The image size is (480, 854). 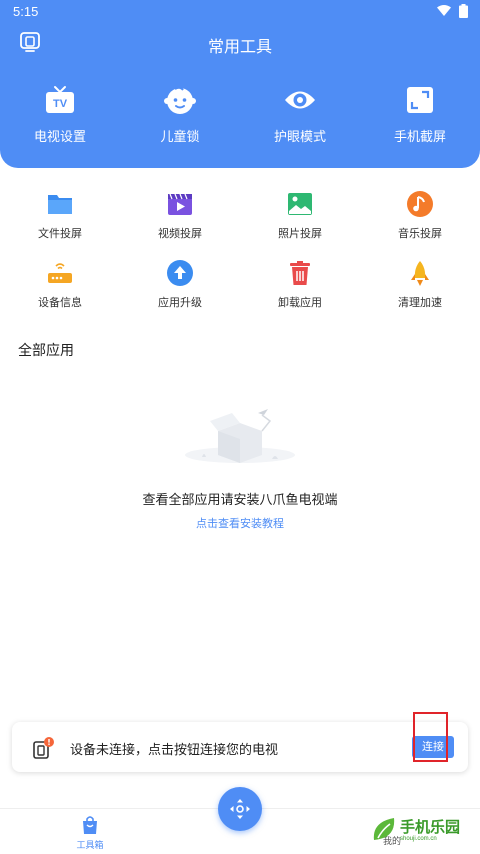 What do you see at coordinates (420, 273) in the screenshot?
I see `rocket-icon` at bounding box center [420, 273].